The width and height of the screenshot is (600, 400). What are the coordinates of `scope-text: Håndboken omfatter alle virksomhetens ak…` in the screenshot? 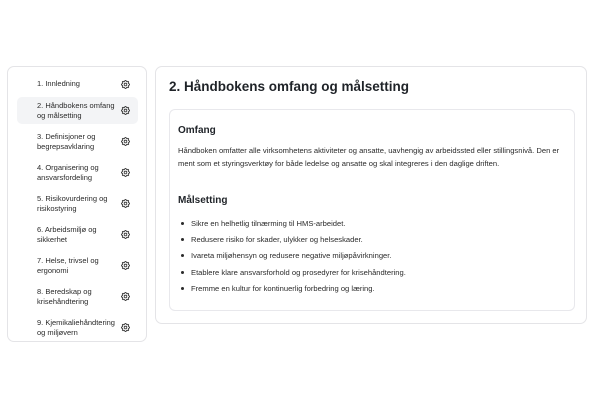 It's located at (369, 157).